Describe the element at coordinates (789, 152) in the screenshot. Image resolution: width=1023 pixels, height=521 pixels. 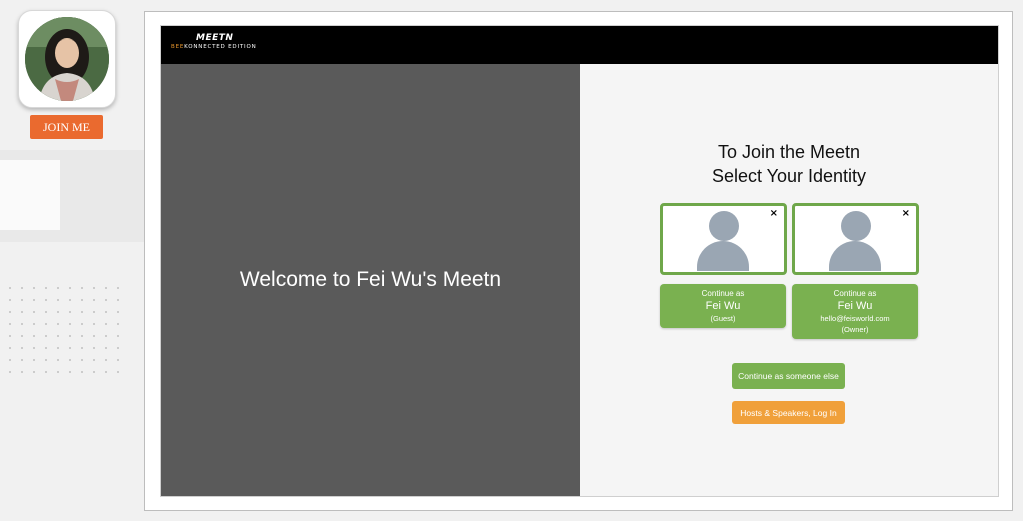
I see `identity-heading-line1: To Join the Meetn` at that location.